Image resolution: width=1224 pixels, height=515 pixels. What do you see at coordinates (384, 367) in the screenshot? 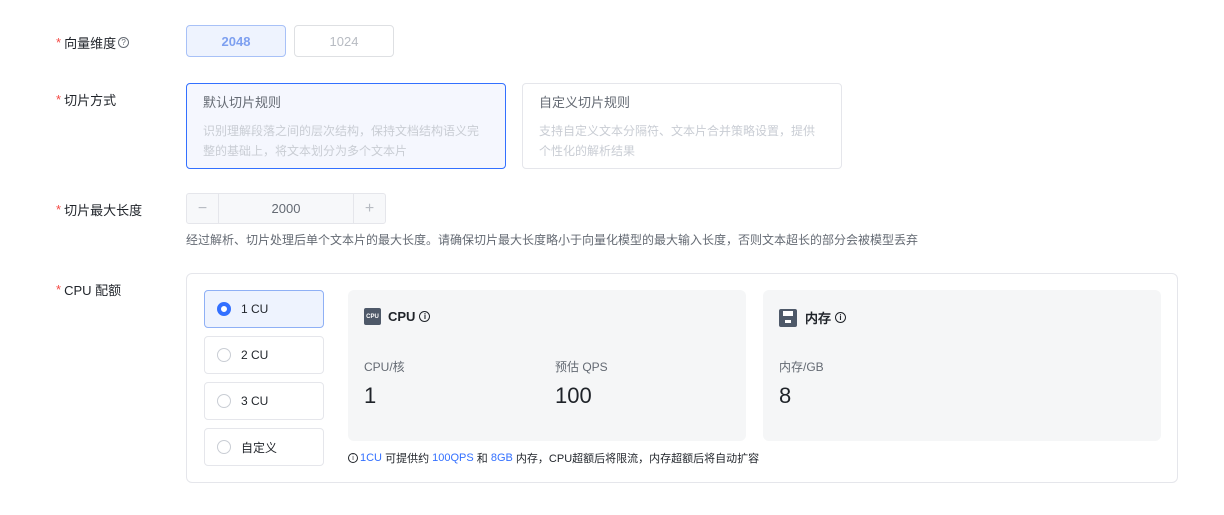
I see `cpu-cores-label: CPU/核` at bounding box center [384, 367].